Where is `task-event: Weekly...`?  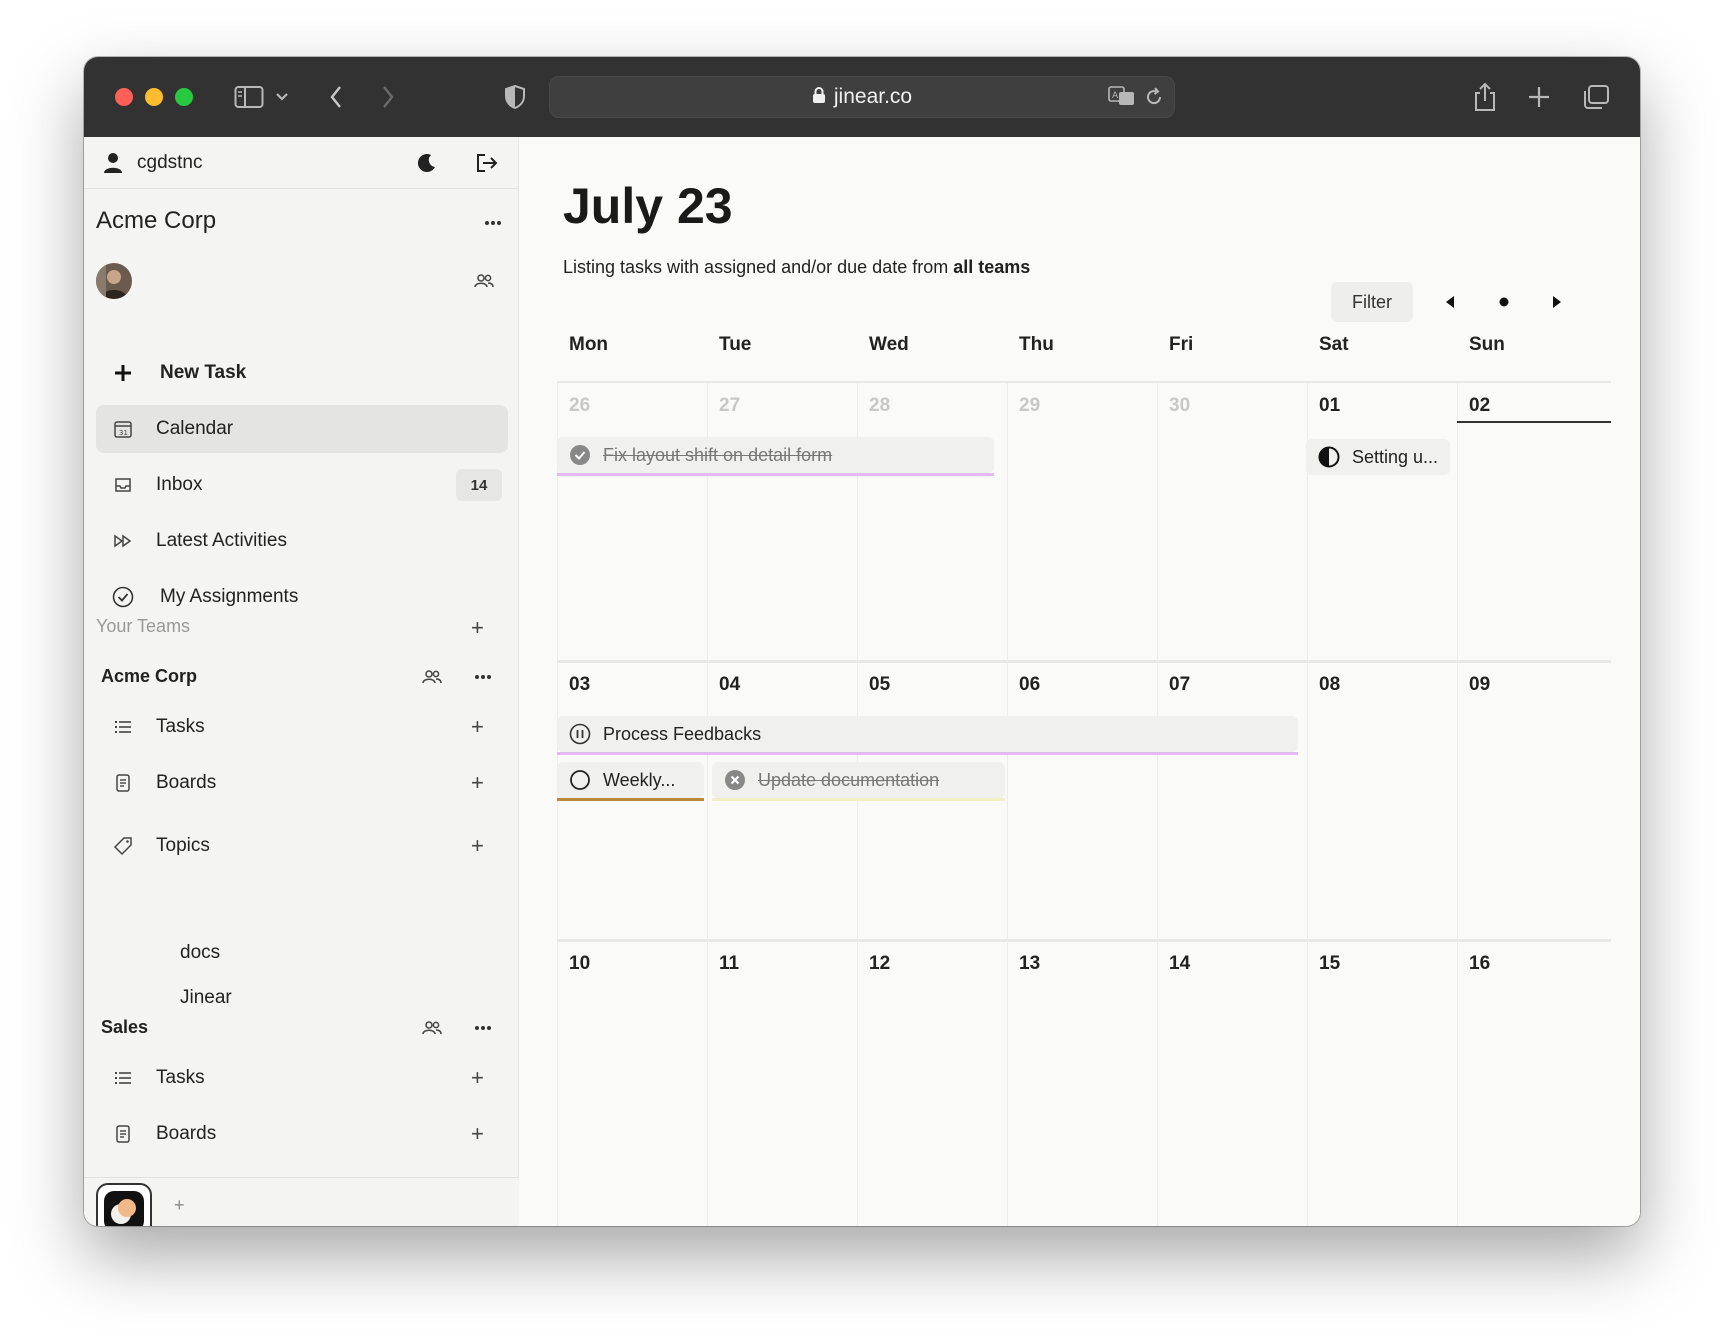 task-event: Weekly... is located at coordinates (630, 780).